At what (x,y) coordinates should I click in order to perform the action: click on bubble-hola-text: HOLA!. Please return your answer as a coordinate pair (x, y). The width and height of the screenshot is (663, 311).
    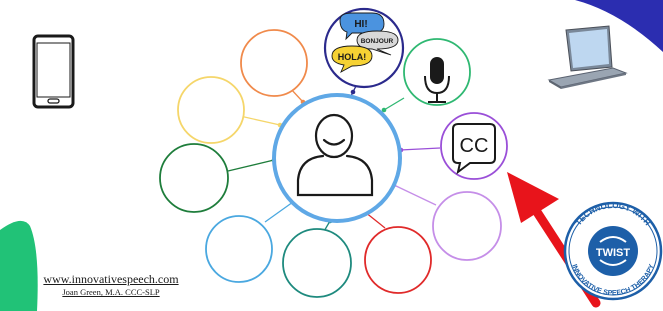
    Looking at the image, I should click on (352, 57).